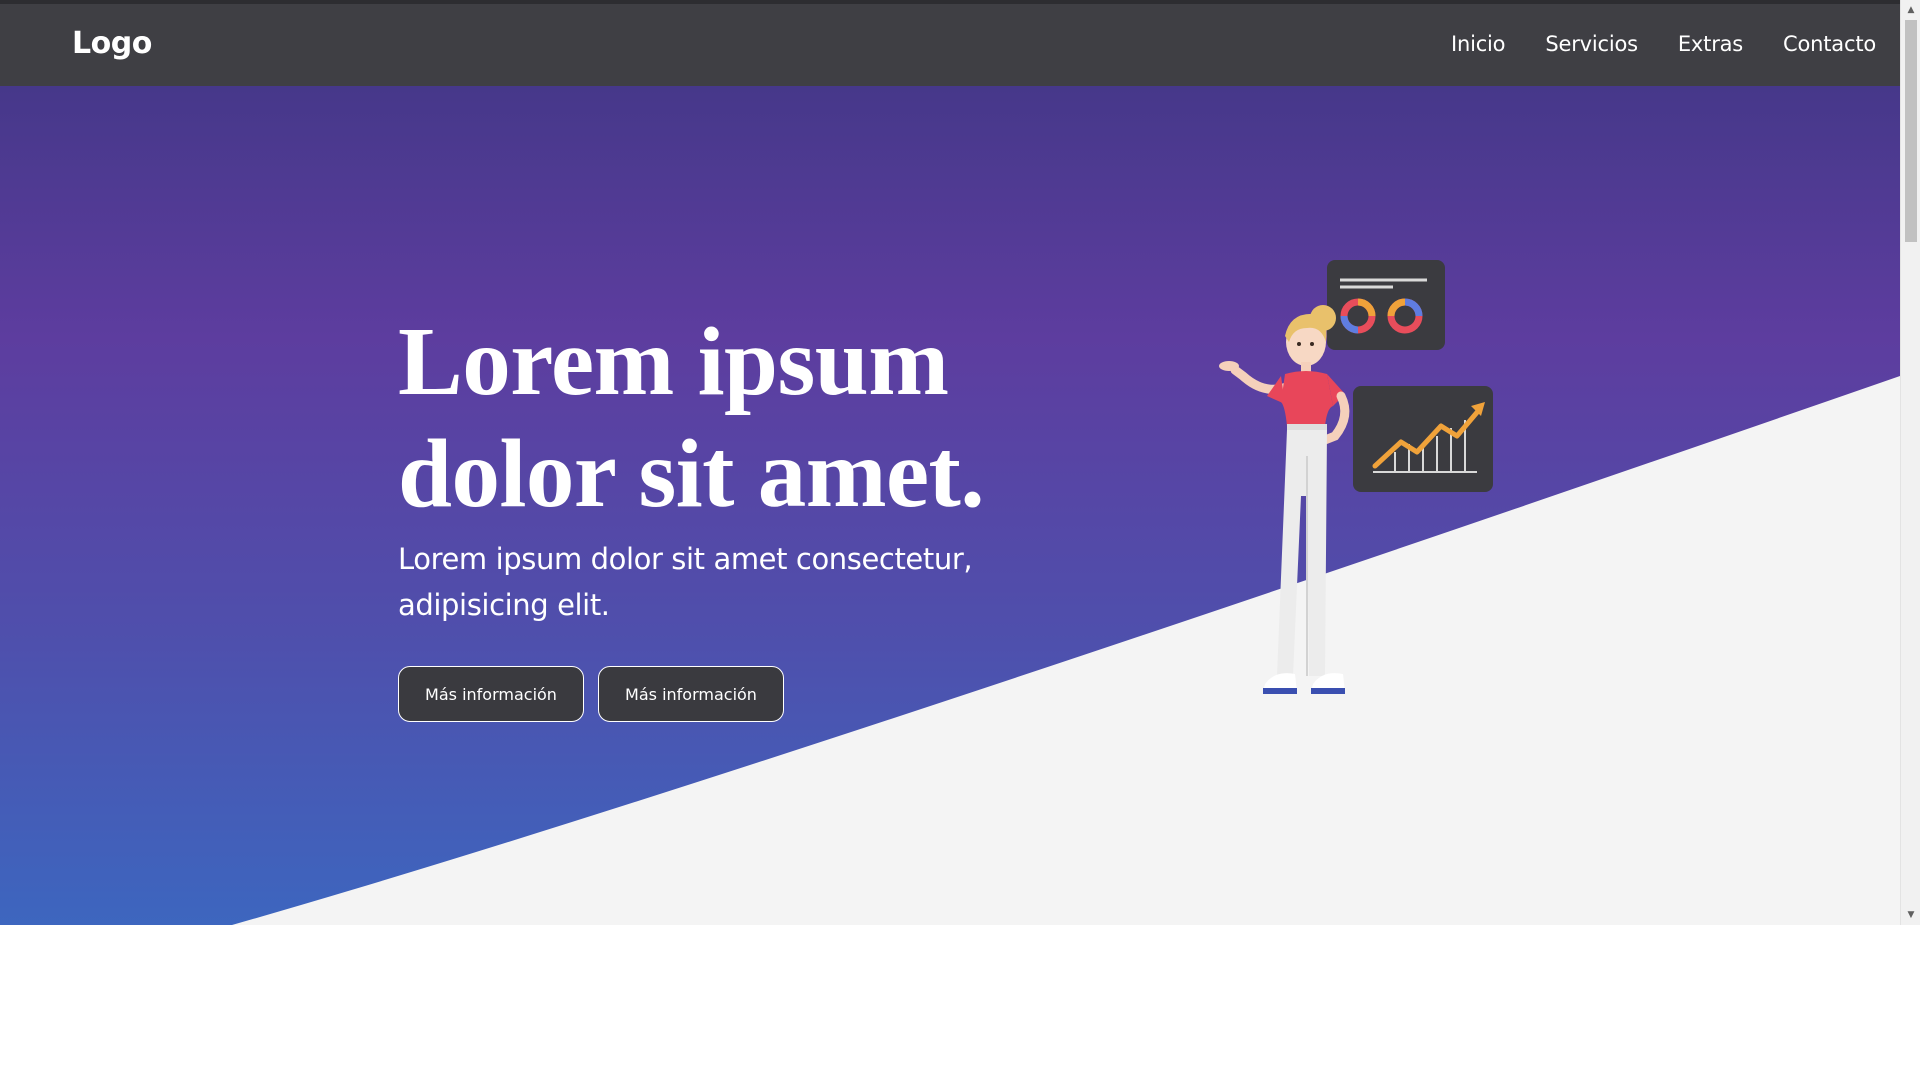 Image resolution: width=1920 pixels, height=1080 pixels. What do you see at coordinates (1386, 305) in the screenshot?
I see `donut-chart-card` at bounding box center [1386, 305].